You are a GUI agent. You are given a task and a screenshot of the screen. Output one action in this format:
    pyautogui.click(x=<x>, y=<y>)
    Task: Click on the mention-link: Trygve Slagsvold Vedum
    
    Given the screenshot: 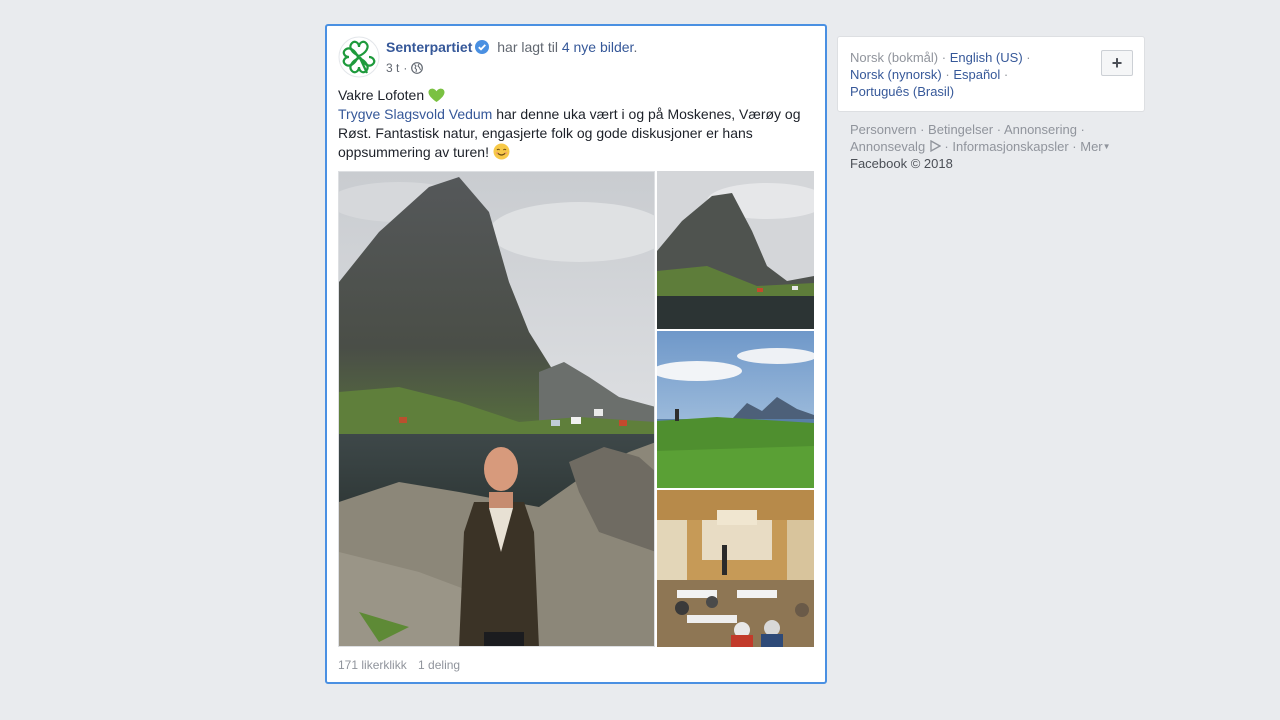 What is the action you would take?
    pyautogui.click(x=415, y=114)
    